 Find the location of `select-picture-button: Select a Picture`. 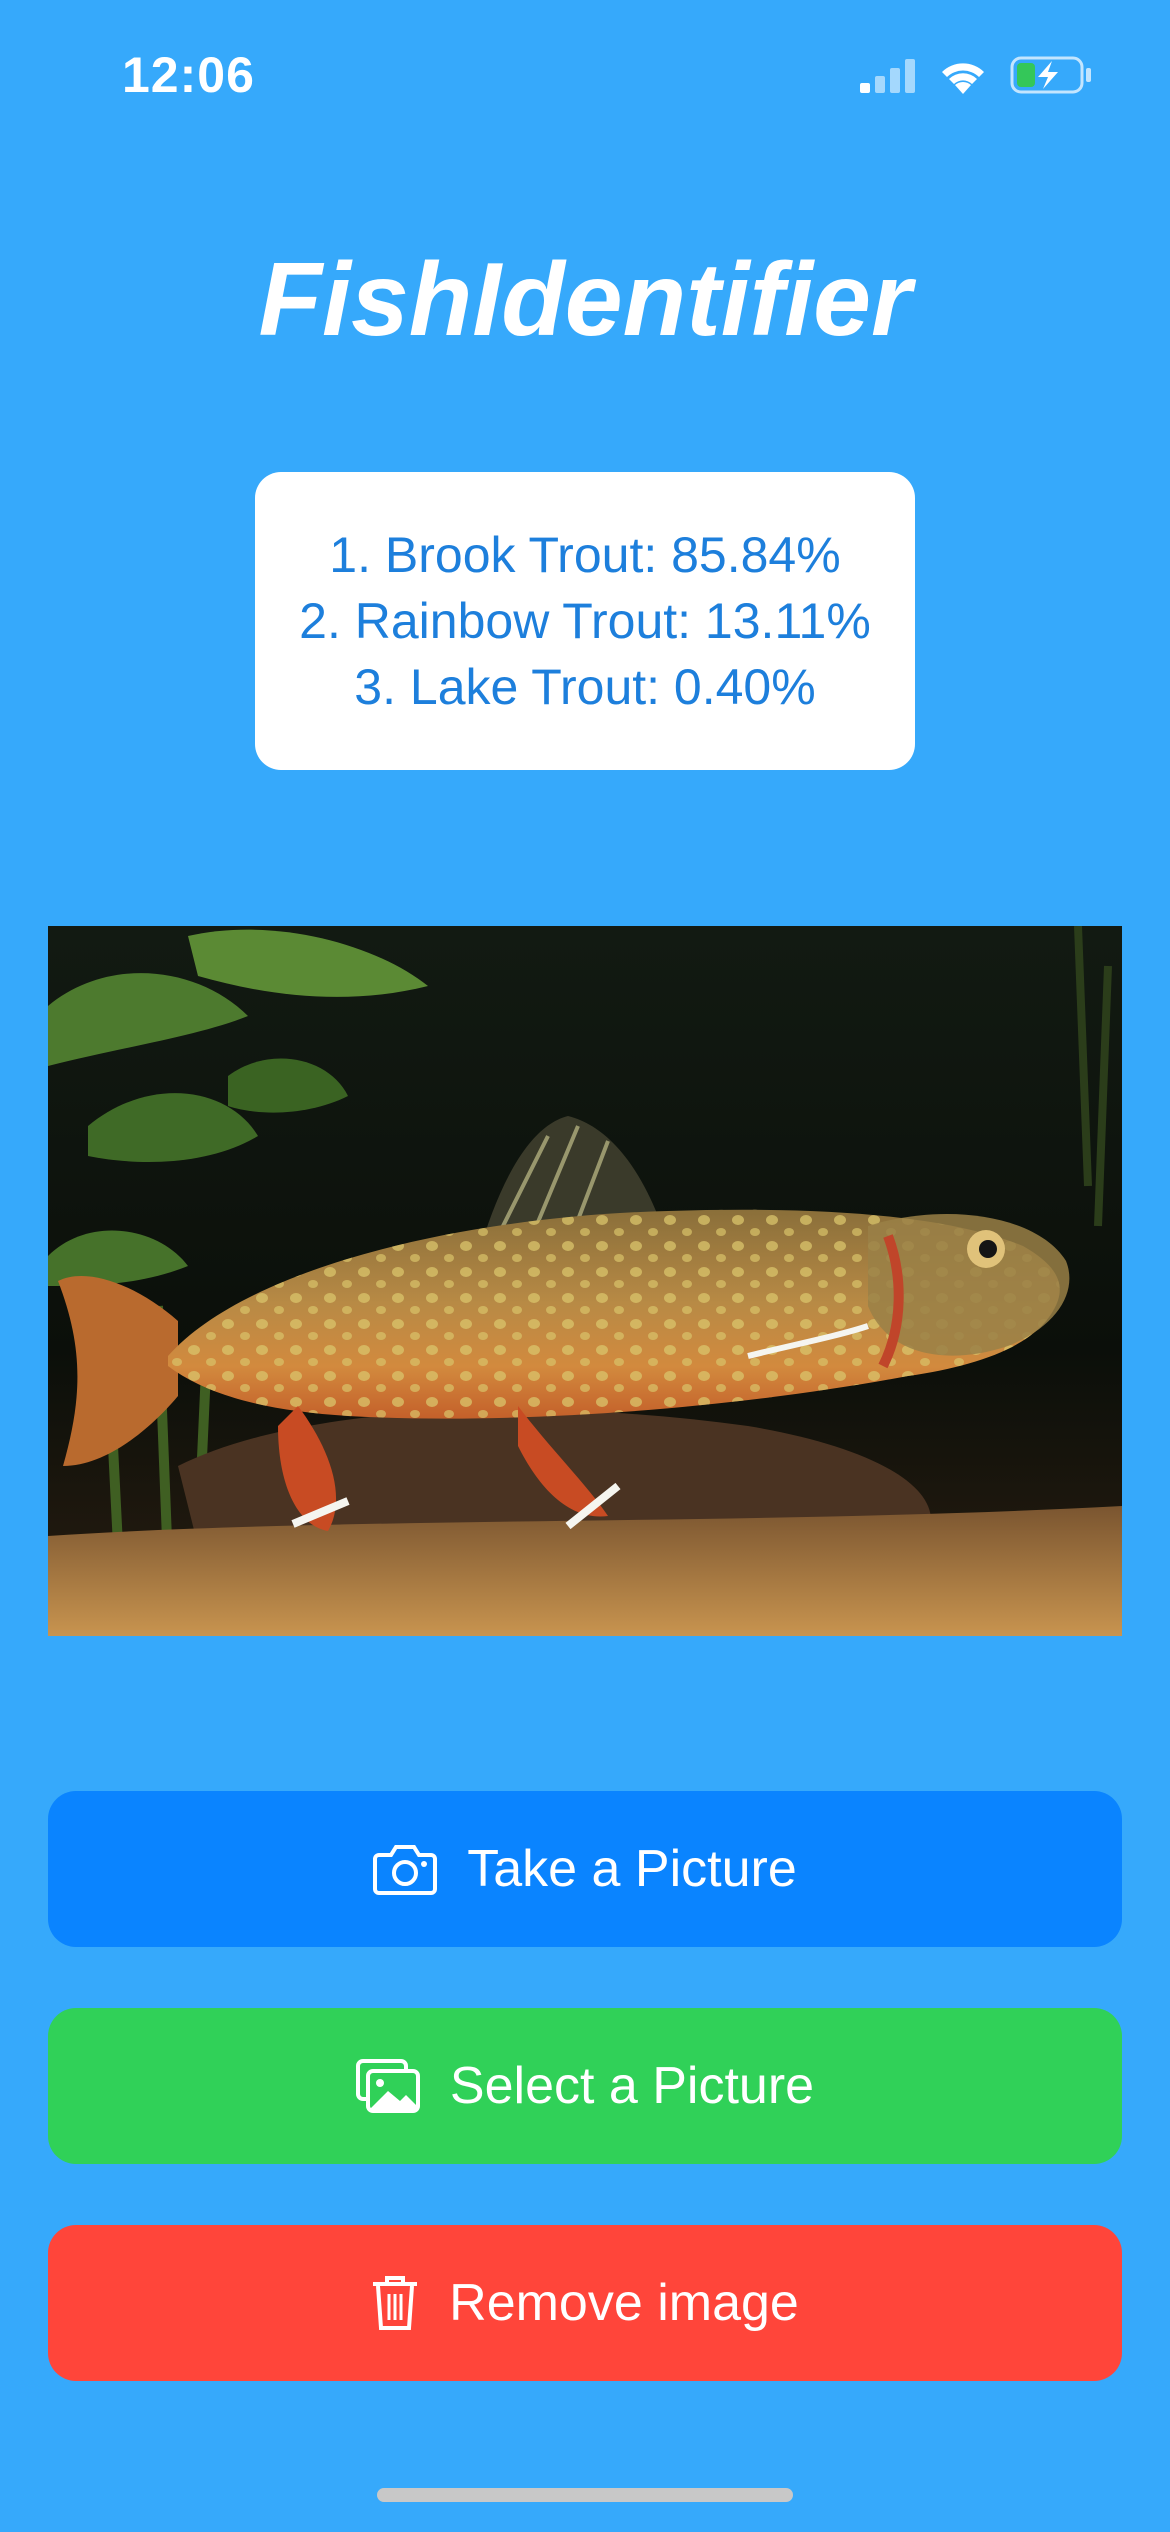

select-picture-button: Select a Picture is located at coordinates (585, 2086).